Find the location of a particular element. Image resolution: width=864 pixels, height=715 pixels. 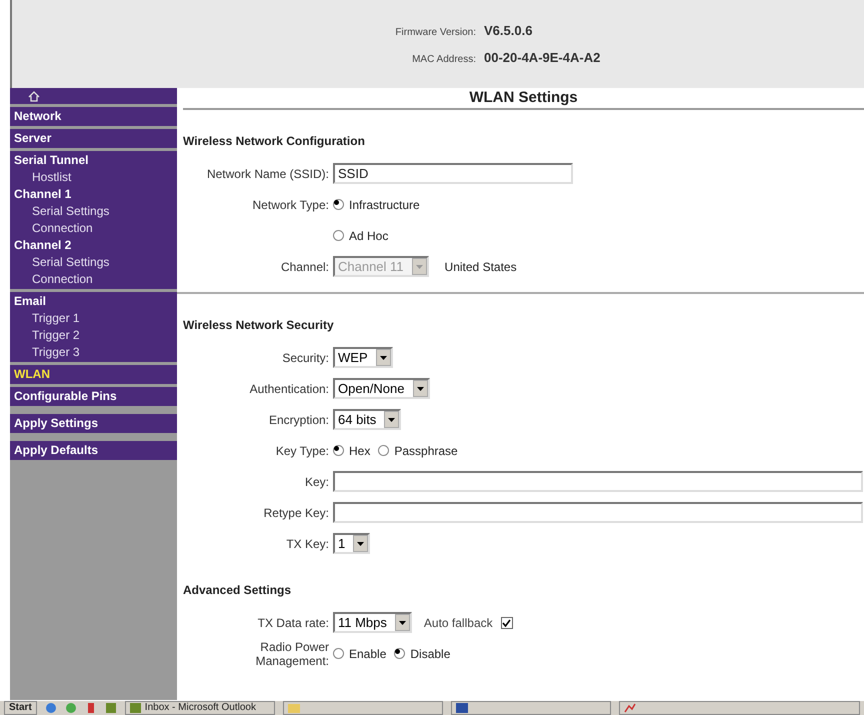

page-title: WLAN Settings is located at coordinates (523, 98).